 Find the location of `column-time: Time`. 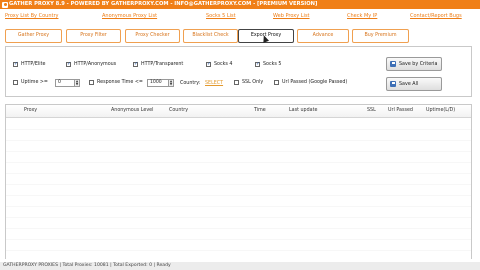

column-time: Time is located at coordinates (260, 110).